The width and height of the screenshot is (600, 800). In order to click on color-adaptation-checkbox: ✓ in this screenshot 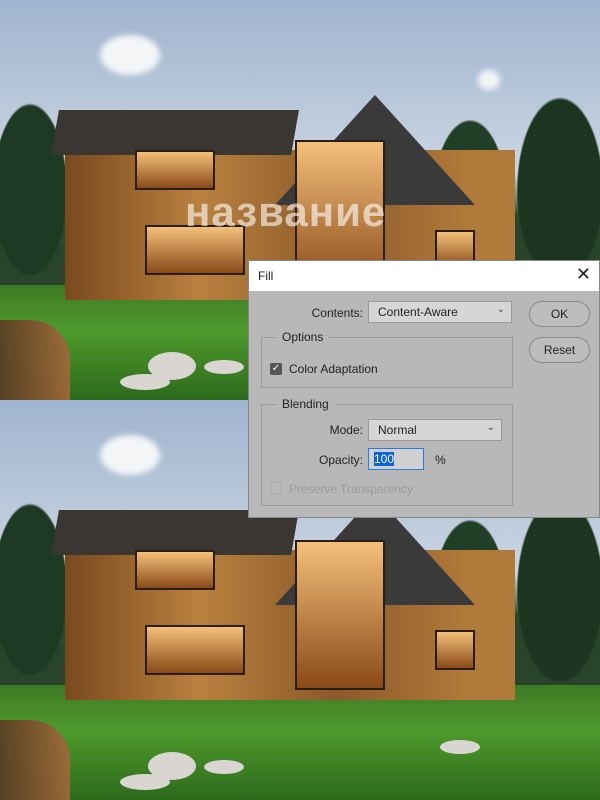, I will do `click(276, 369)`.